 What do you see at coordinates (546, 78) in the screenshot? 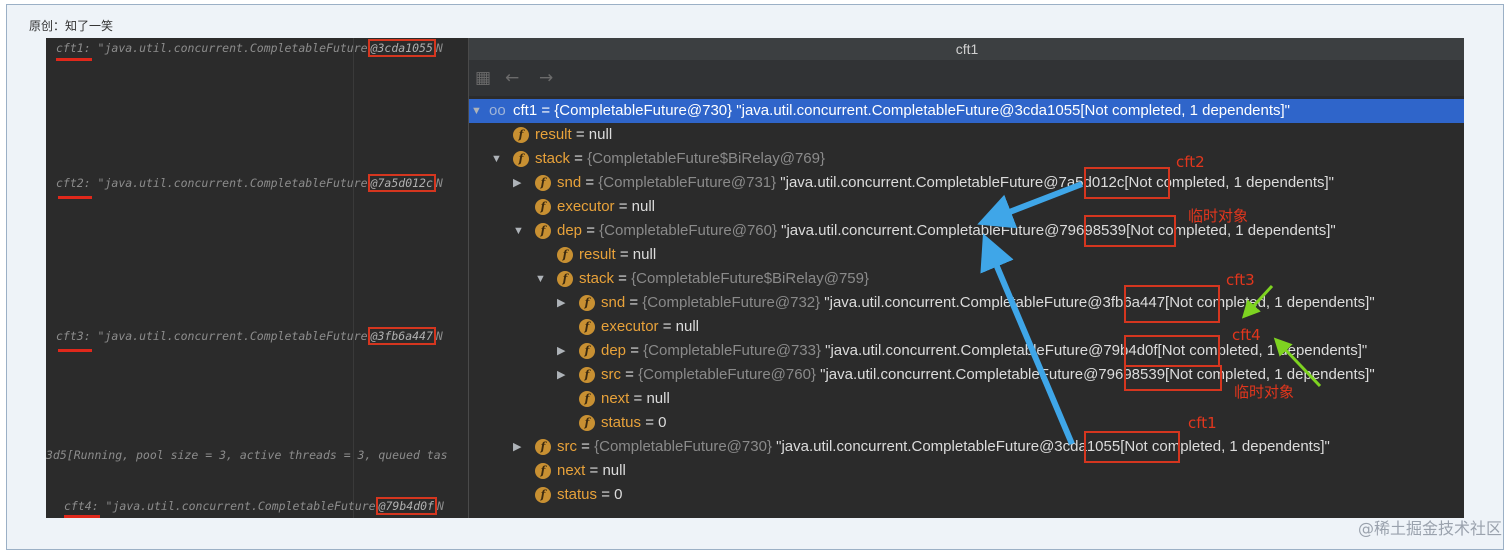
I see `forward-arrow-icon: →` at bounding box center [546, 78].